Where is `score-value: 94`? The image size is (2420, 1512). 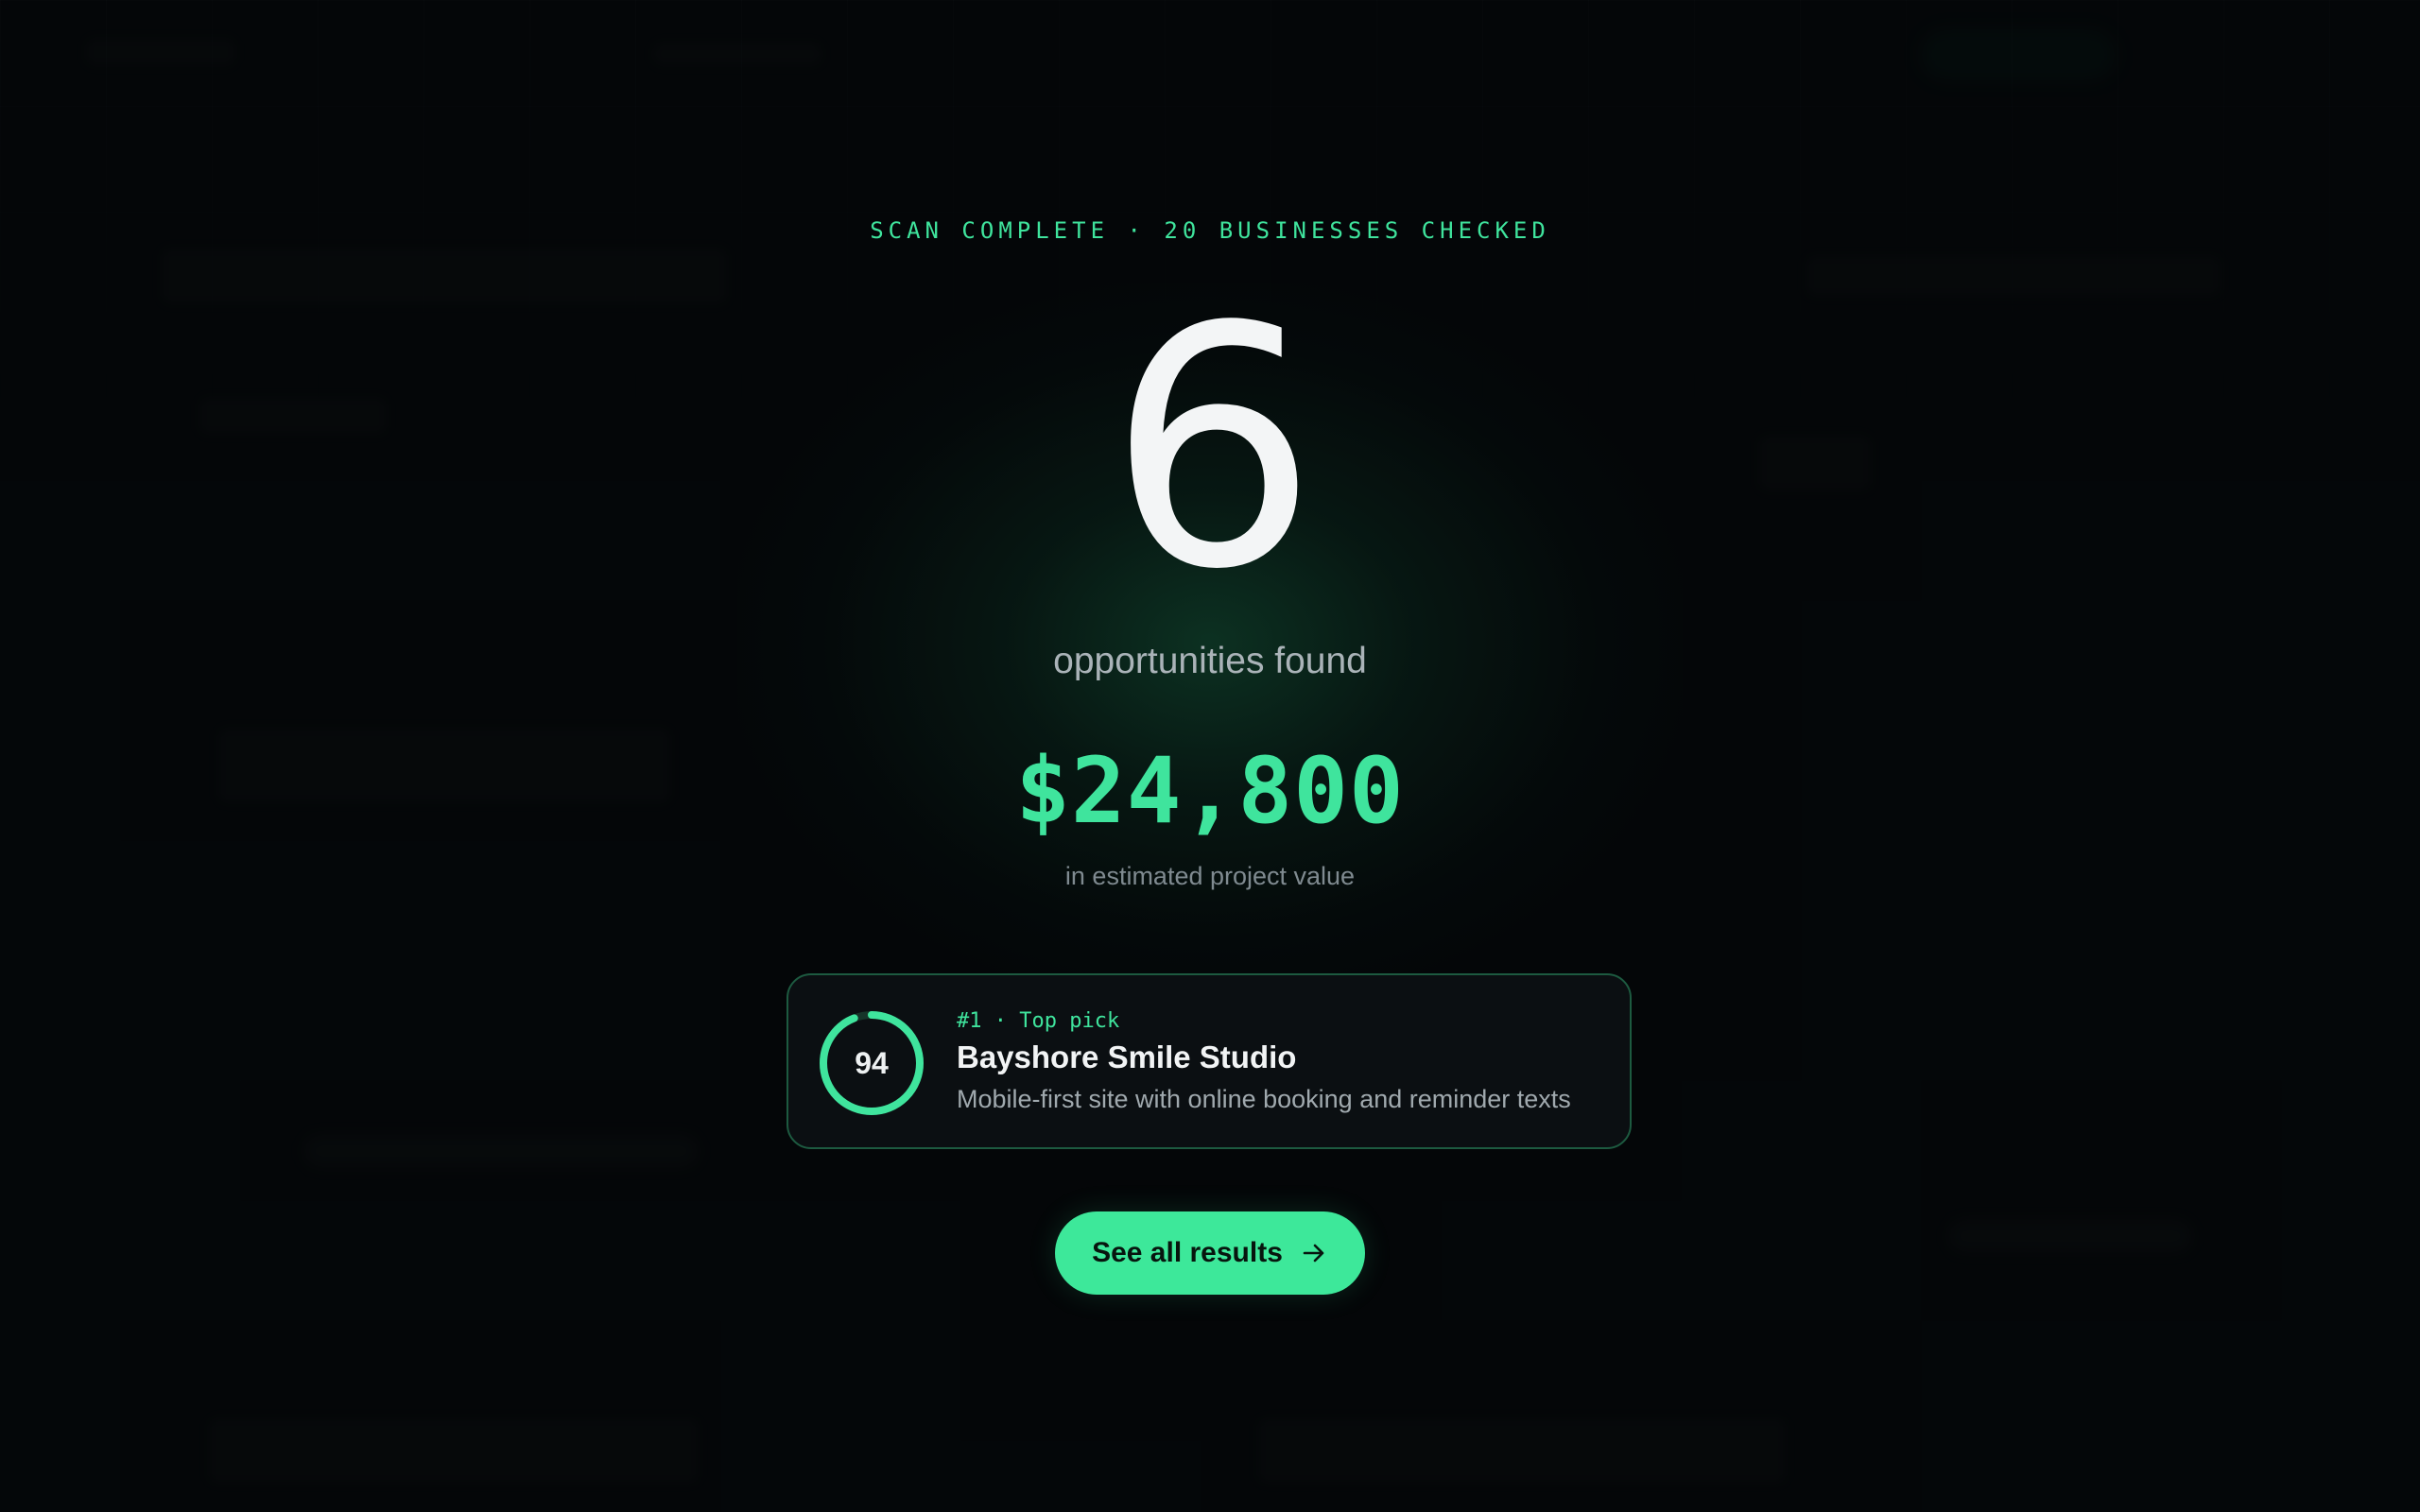 score-value: 94 is located at coordinates (872, 1063).